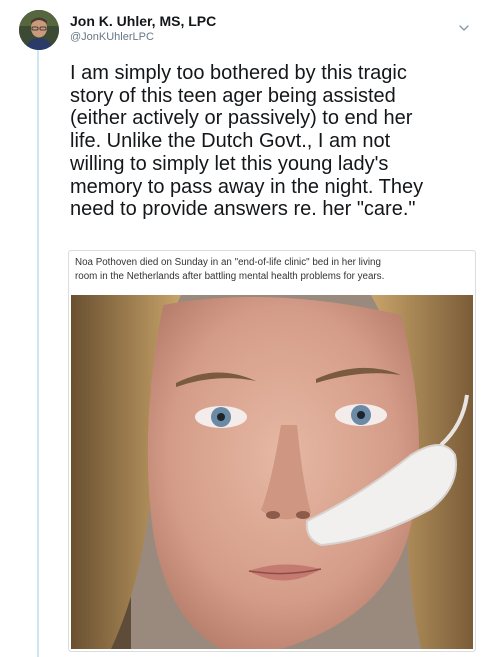  What do you see at coordinates (233, 95) in the screenshot?
I see `tweet-text-line: story of this teen ager being assisted` at bounding box center [233, 95].